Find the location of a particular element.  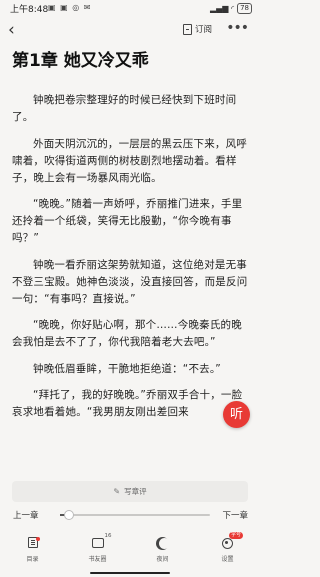

status-time: 上午8:48 is located at coordinates (29, 10).